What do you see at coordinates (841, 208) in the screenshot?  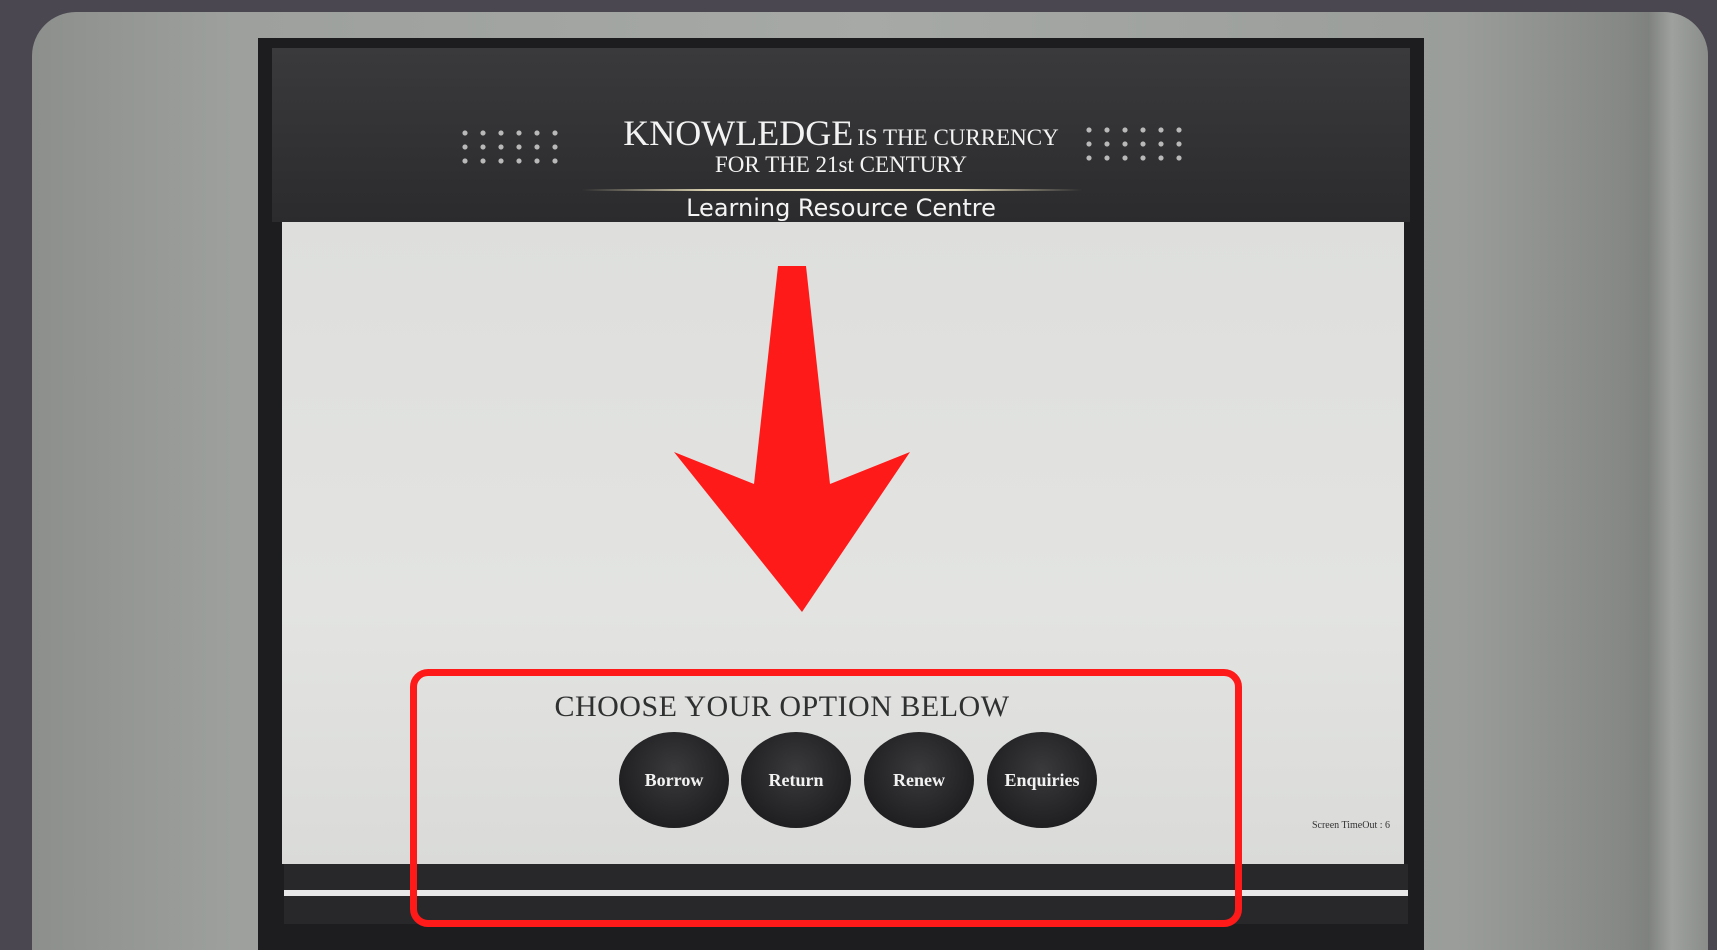 I see `organization-title: Learning Resource Centre` at bounding box center [841, 208].